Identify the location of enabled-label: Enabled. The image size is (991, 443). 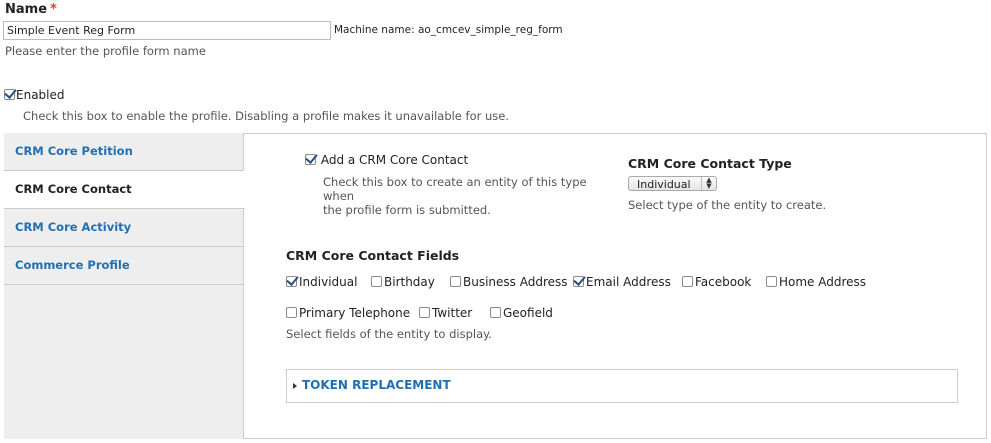
(40, 94).